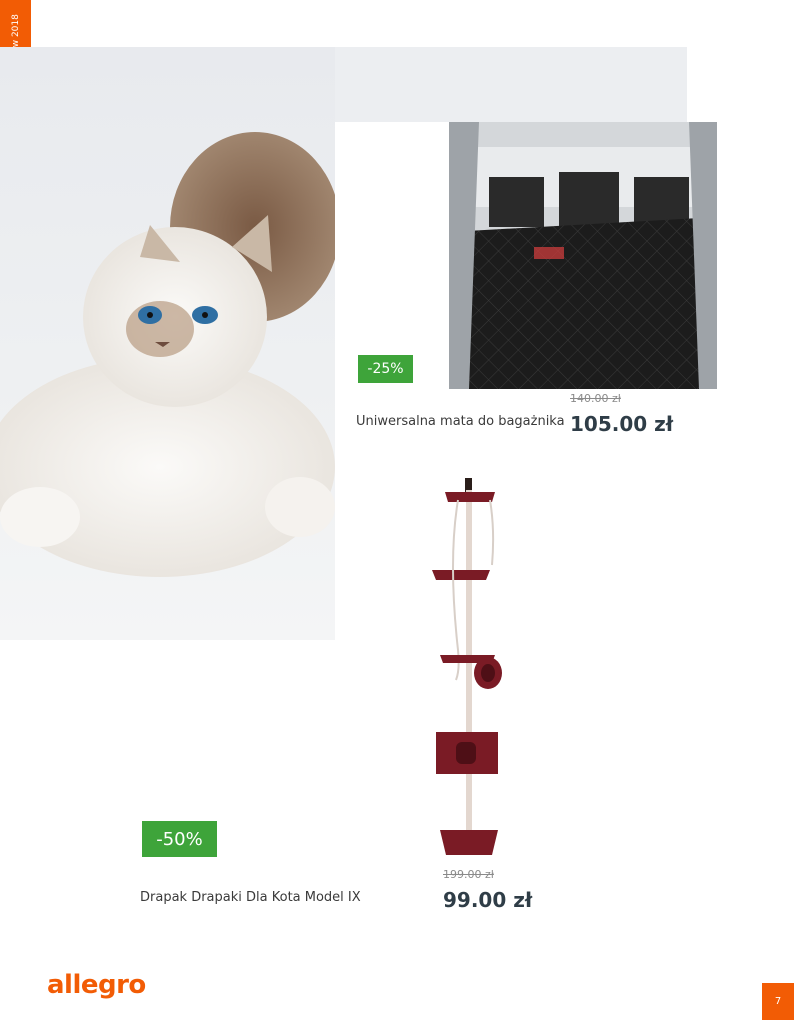  What do you see at coordinates (583, 255) in the screenshot?
I see `car-trunk-mat-photo` at bounding box center [583, 255].